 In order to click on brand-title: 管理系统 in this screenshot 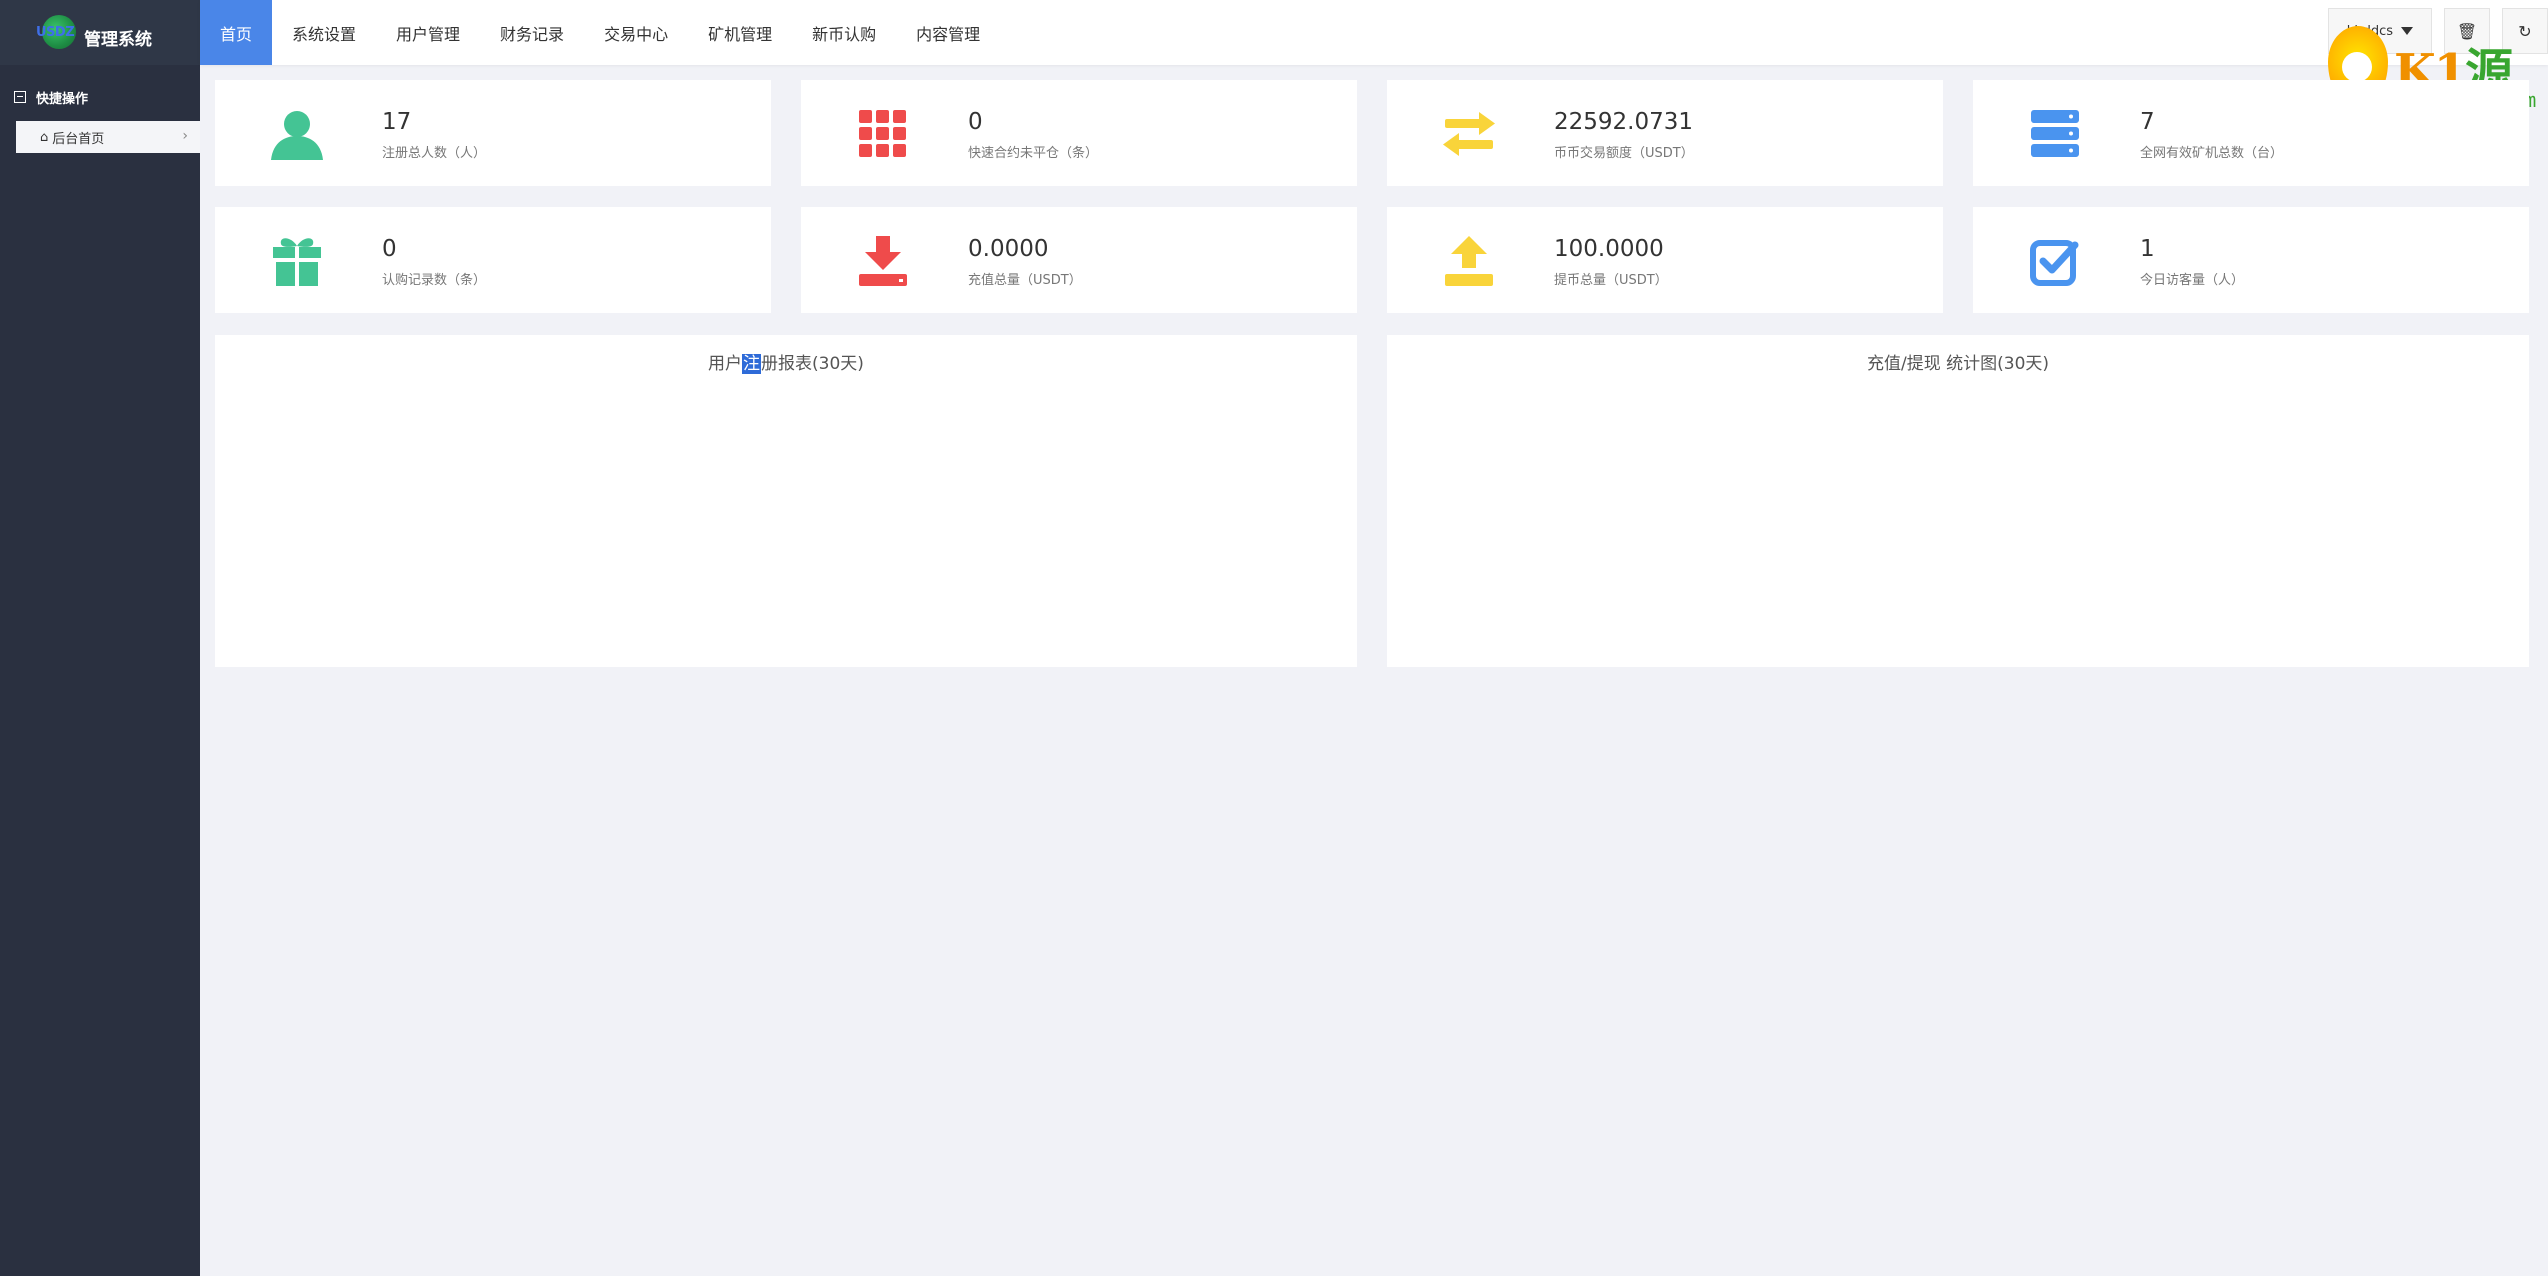, I will do `click(118, 40)`.